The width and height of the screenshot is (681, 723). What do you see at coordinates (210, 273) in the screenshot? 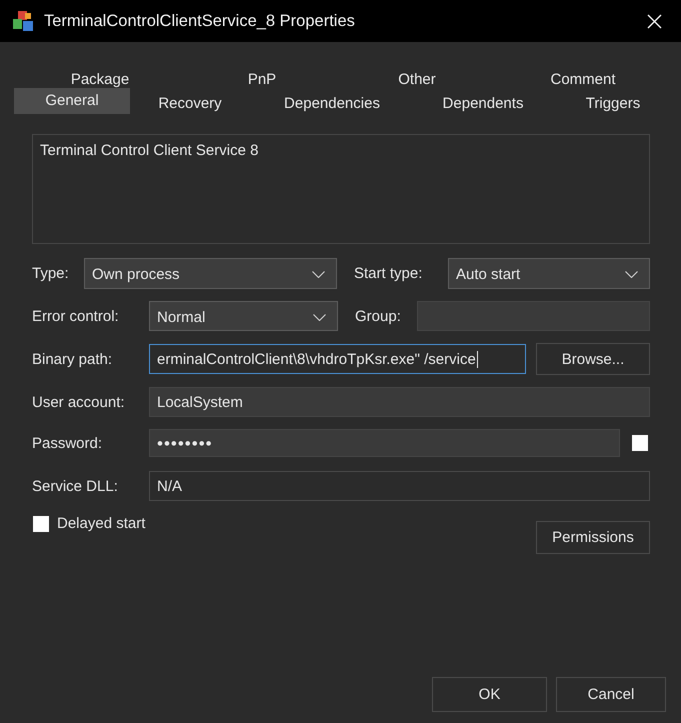
I see `dropdown: Own process` at bounding box center [210, 273].